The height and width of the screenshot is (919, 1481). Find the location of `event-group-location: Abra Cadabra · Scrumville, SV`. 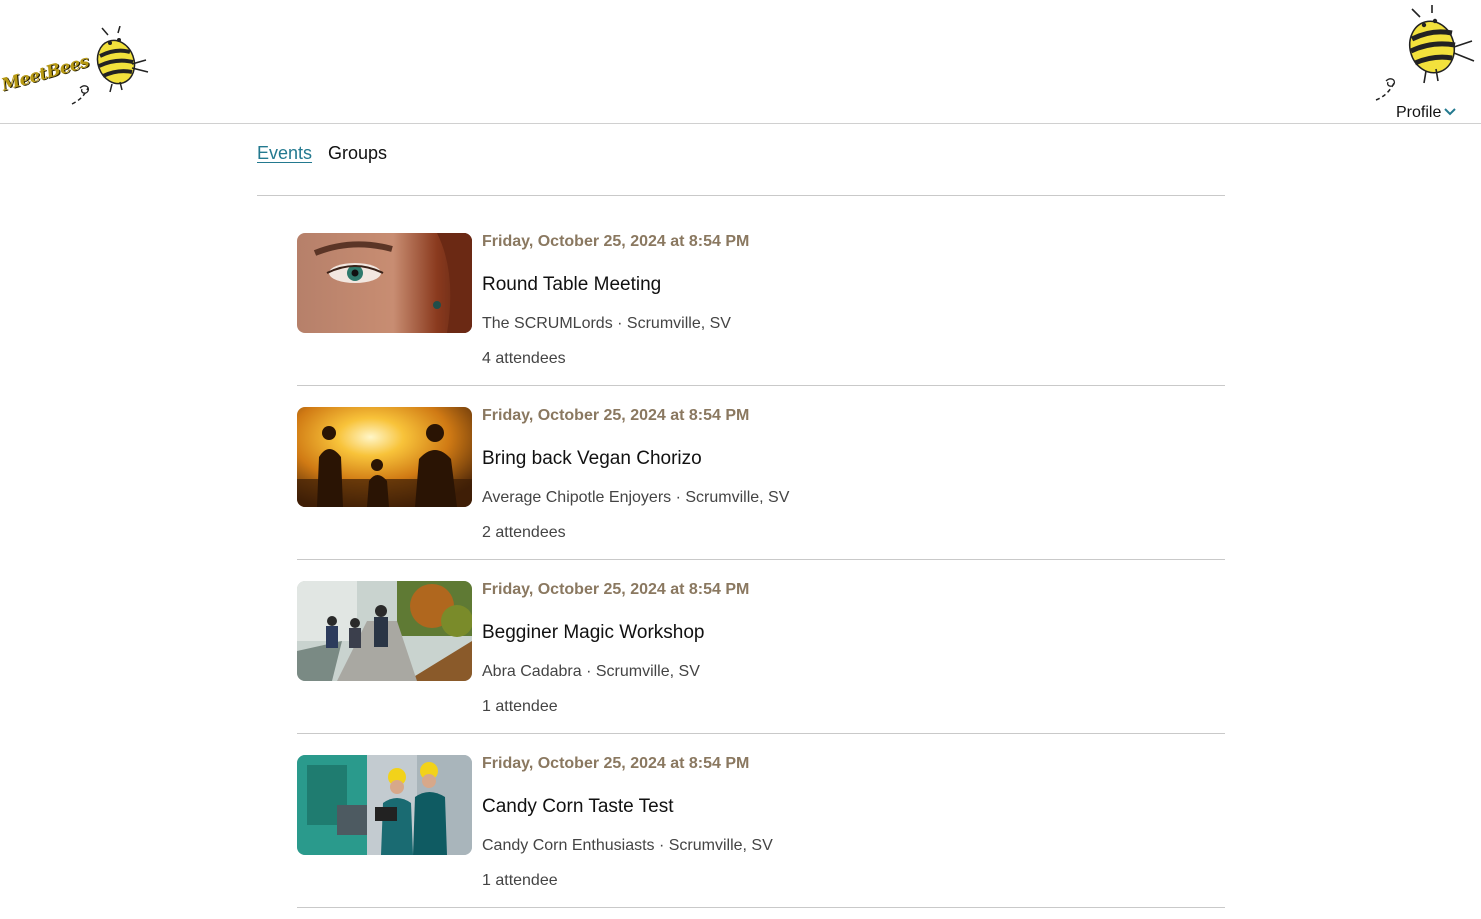

event-group-location: Abra Cadabra · Scrumville, SV is located at coordinates (591, 671).